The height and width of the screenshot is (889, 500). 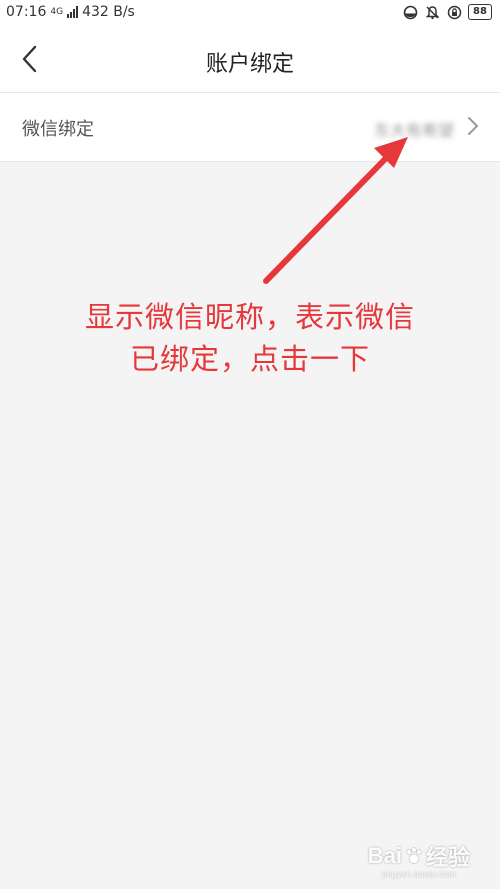 I want to click on watermark-logo: Bai 经验, so click(x=419, y=856).